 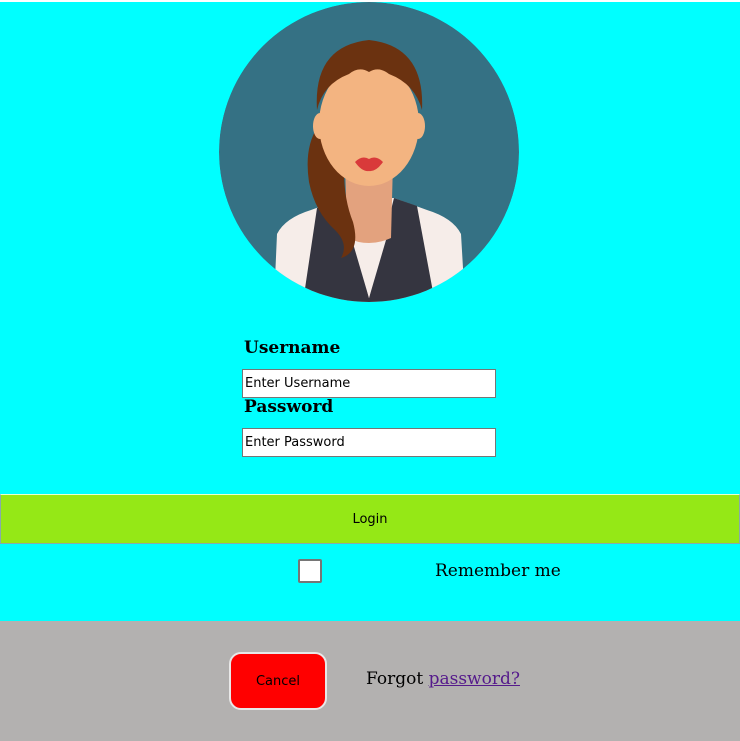 What do you see at coordinates (369, 383) in the screenshot?
I see `username-input` at bounding box center [369, 383].